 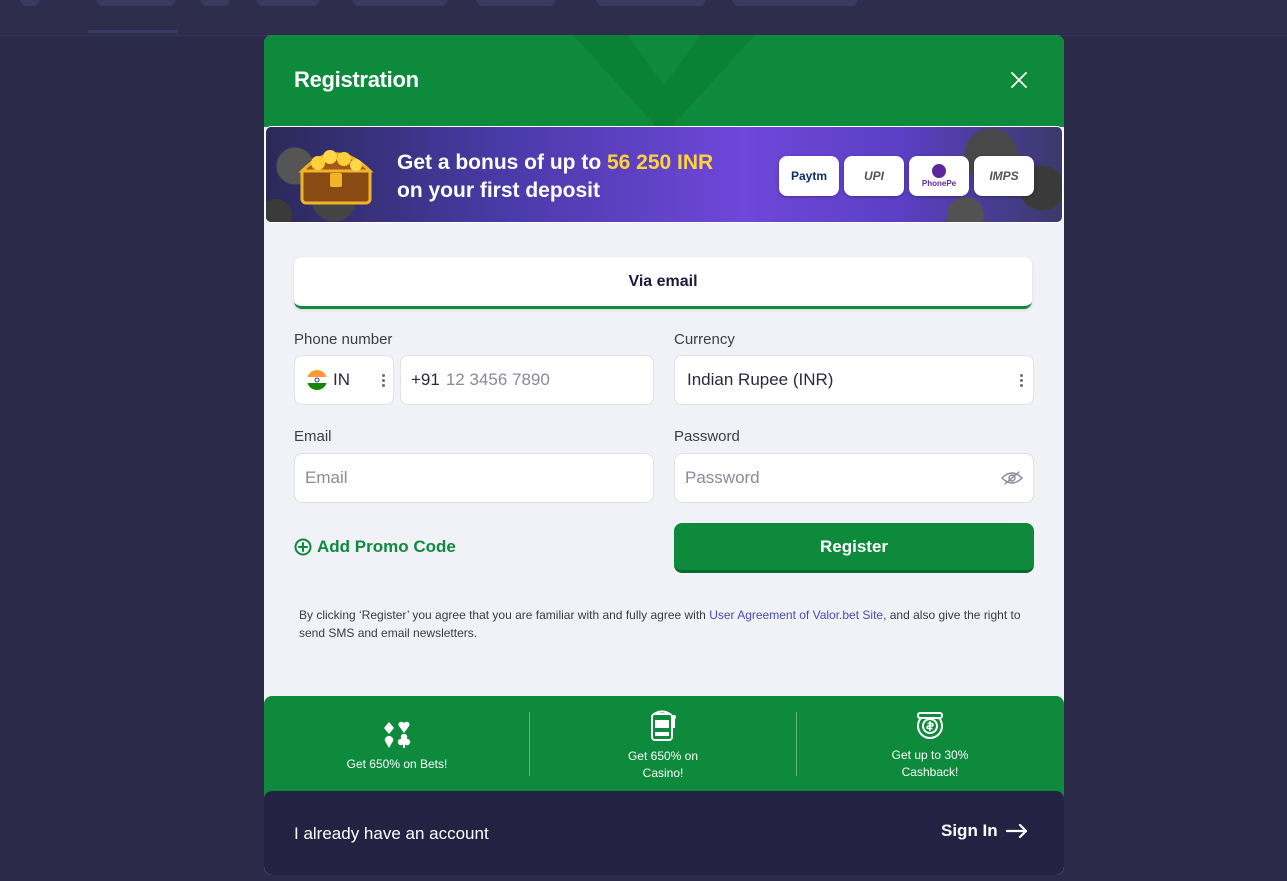 I want to click on benefit-casino-text: Get 650% on Casino!, so click(x=663, y=764).